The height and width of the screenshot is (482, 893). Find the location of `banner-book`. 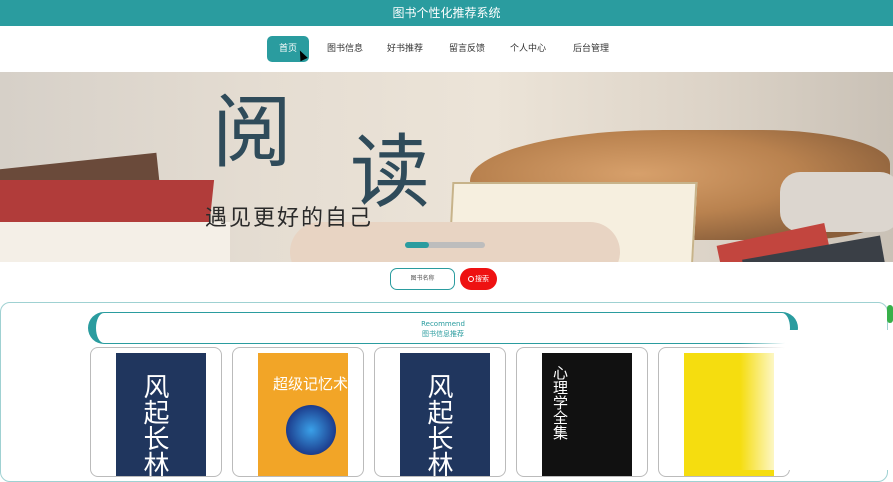

banner-book is located at coordinates (115, 242).